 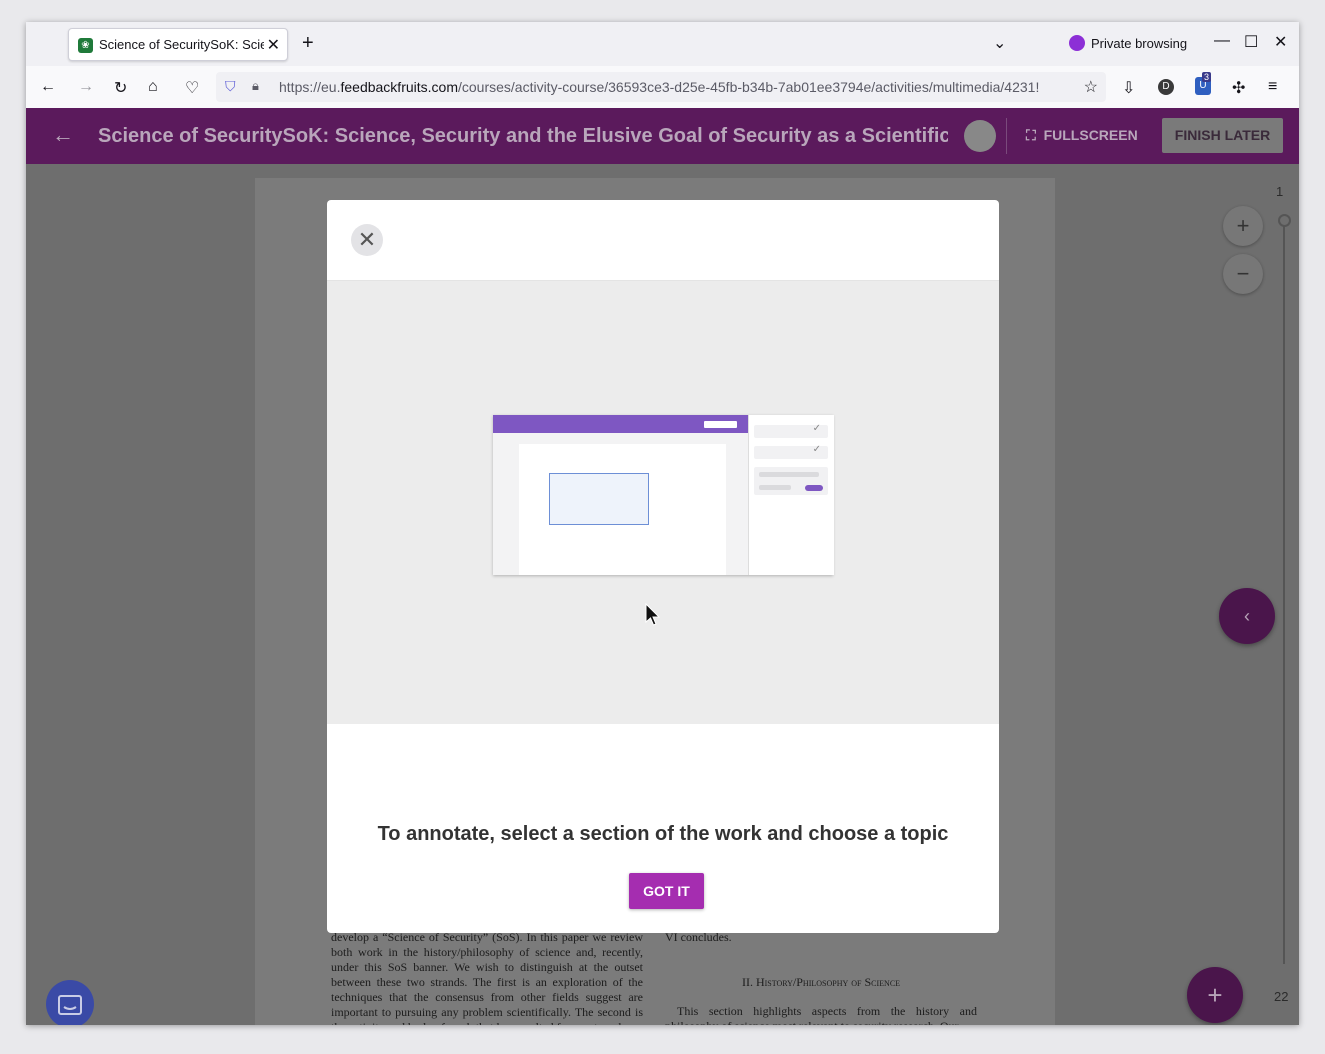 What do you see at coordinates (1166, 87) in the screenshot?
I see `profile-extension-icon: D` at bounding box center [1166, 87].